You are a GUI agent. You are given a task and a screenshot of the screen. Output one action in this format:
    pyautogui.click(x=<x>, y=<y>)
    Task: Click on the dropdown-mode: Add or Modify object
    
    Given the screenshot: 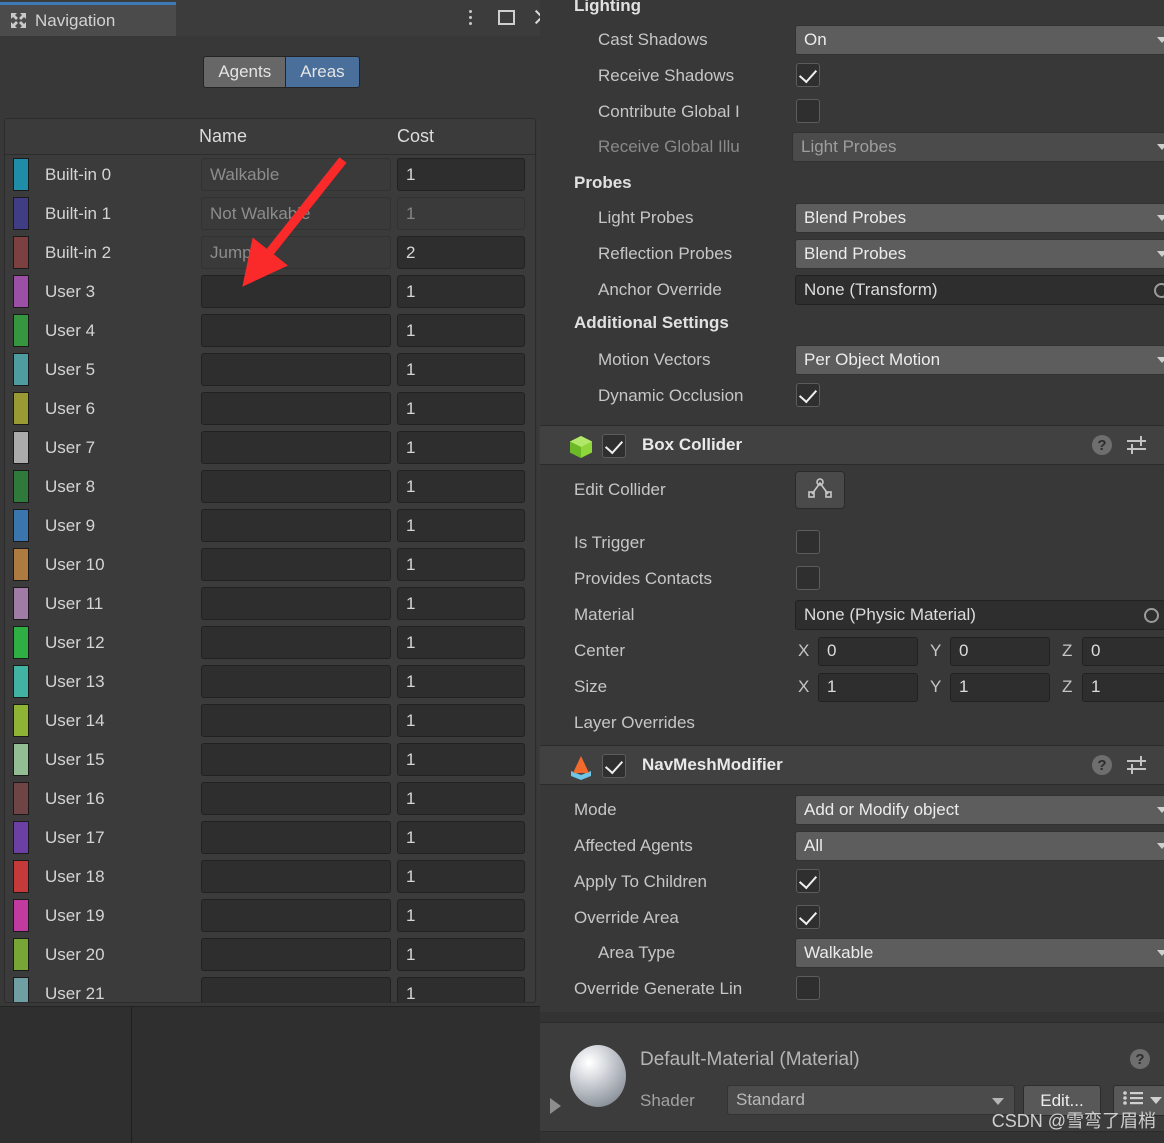 What is the action you would take?
    pyautogui.click(x=979, y=810)
    